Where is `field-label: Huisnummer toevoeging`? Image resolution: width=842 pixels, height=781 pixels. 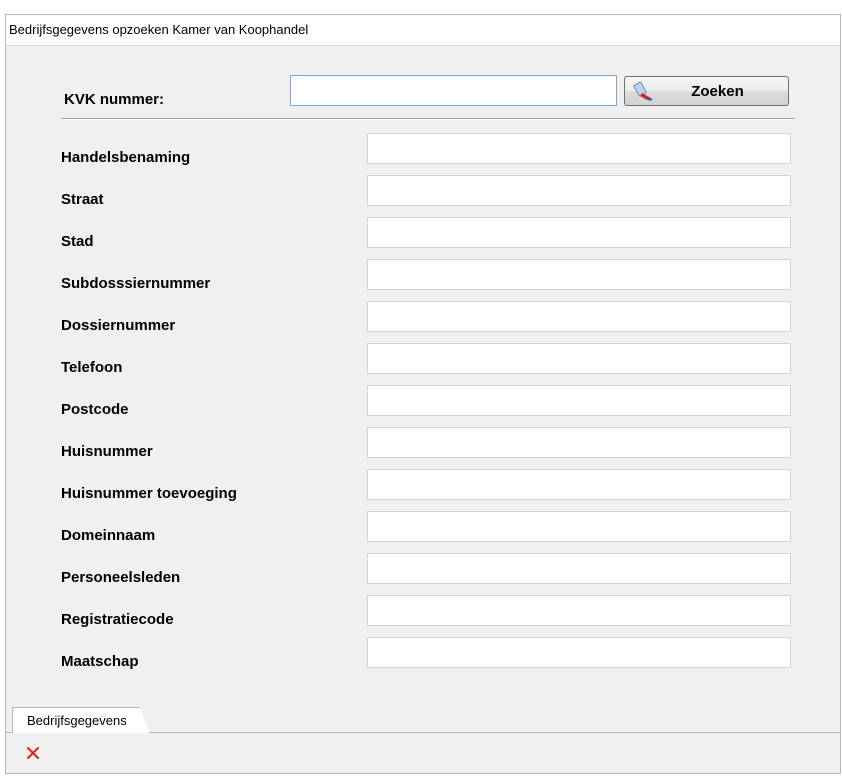 field-label: Huisnummer toevoeging is located at coordinates (149, 493).